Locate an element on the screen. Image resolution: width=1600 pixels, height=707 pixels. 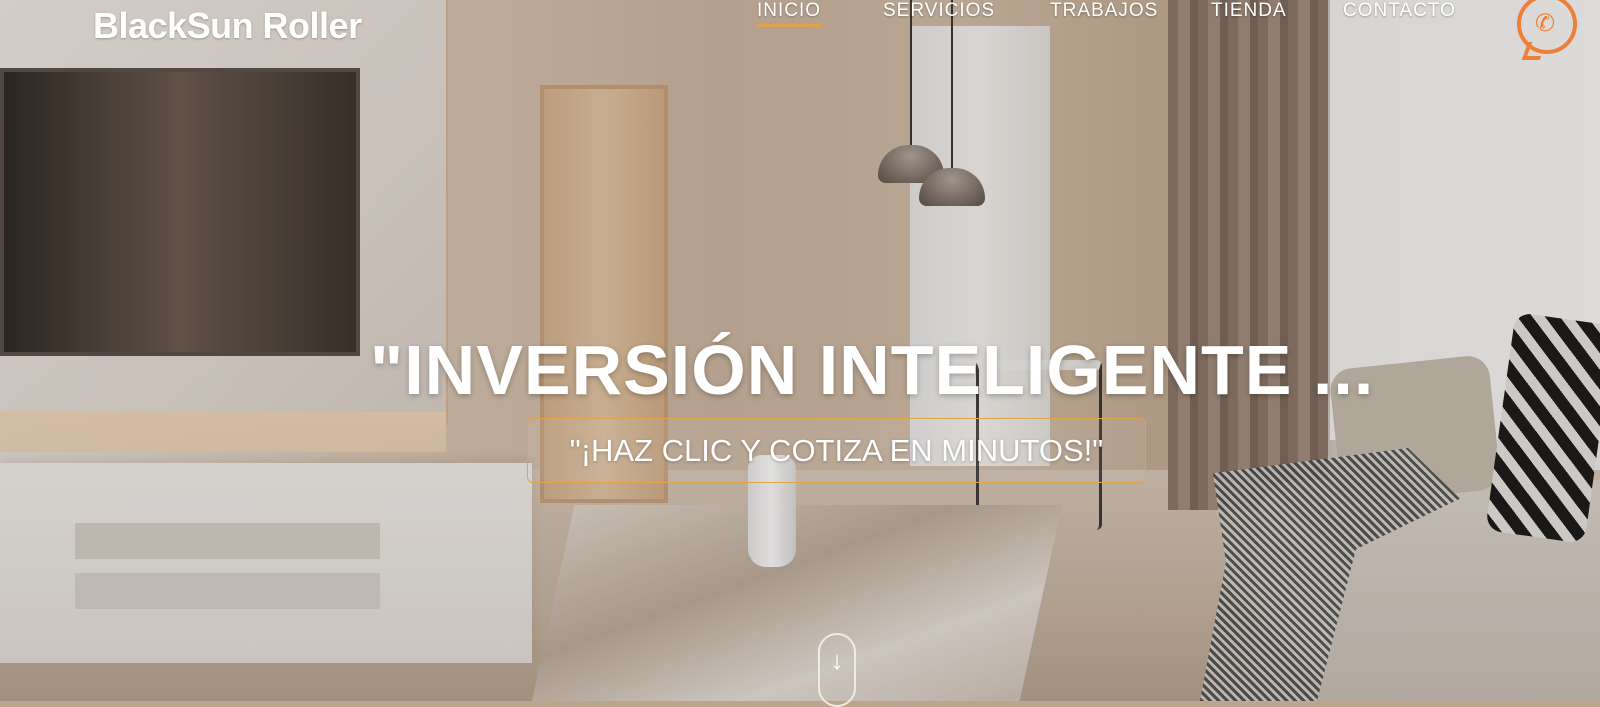
nav-item-servicios: SERVICIOS is located at coordinates (939, 11).